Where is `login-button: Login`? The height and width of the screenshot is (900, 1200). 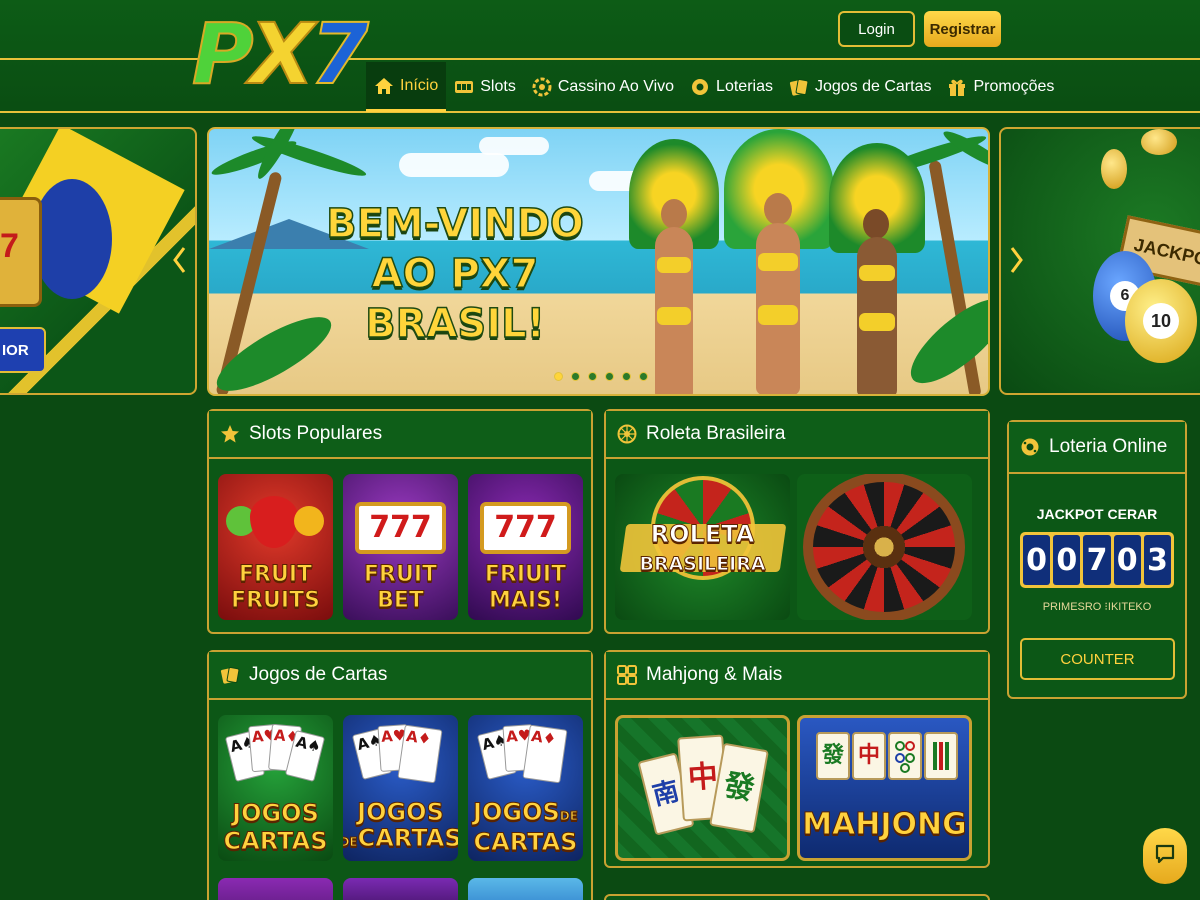
login-button: Login is located at coordinates (876, 29).